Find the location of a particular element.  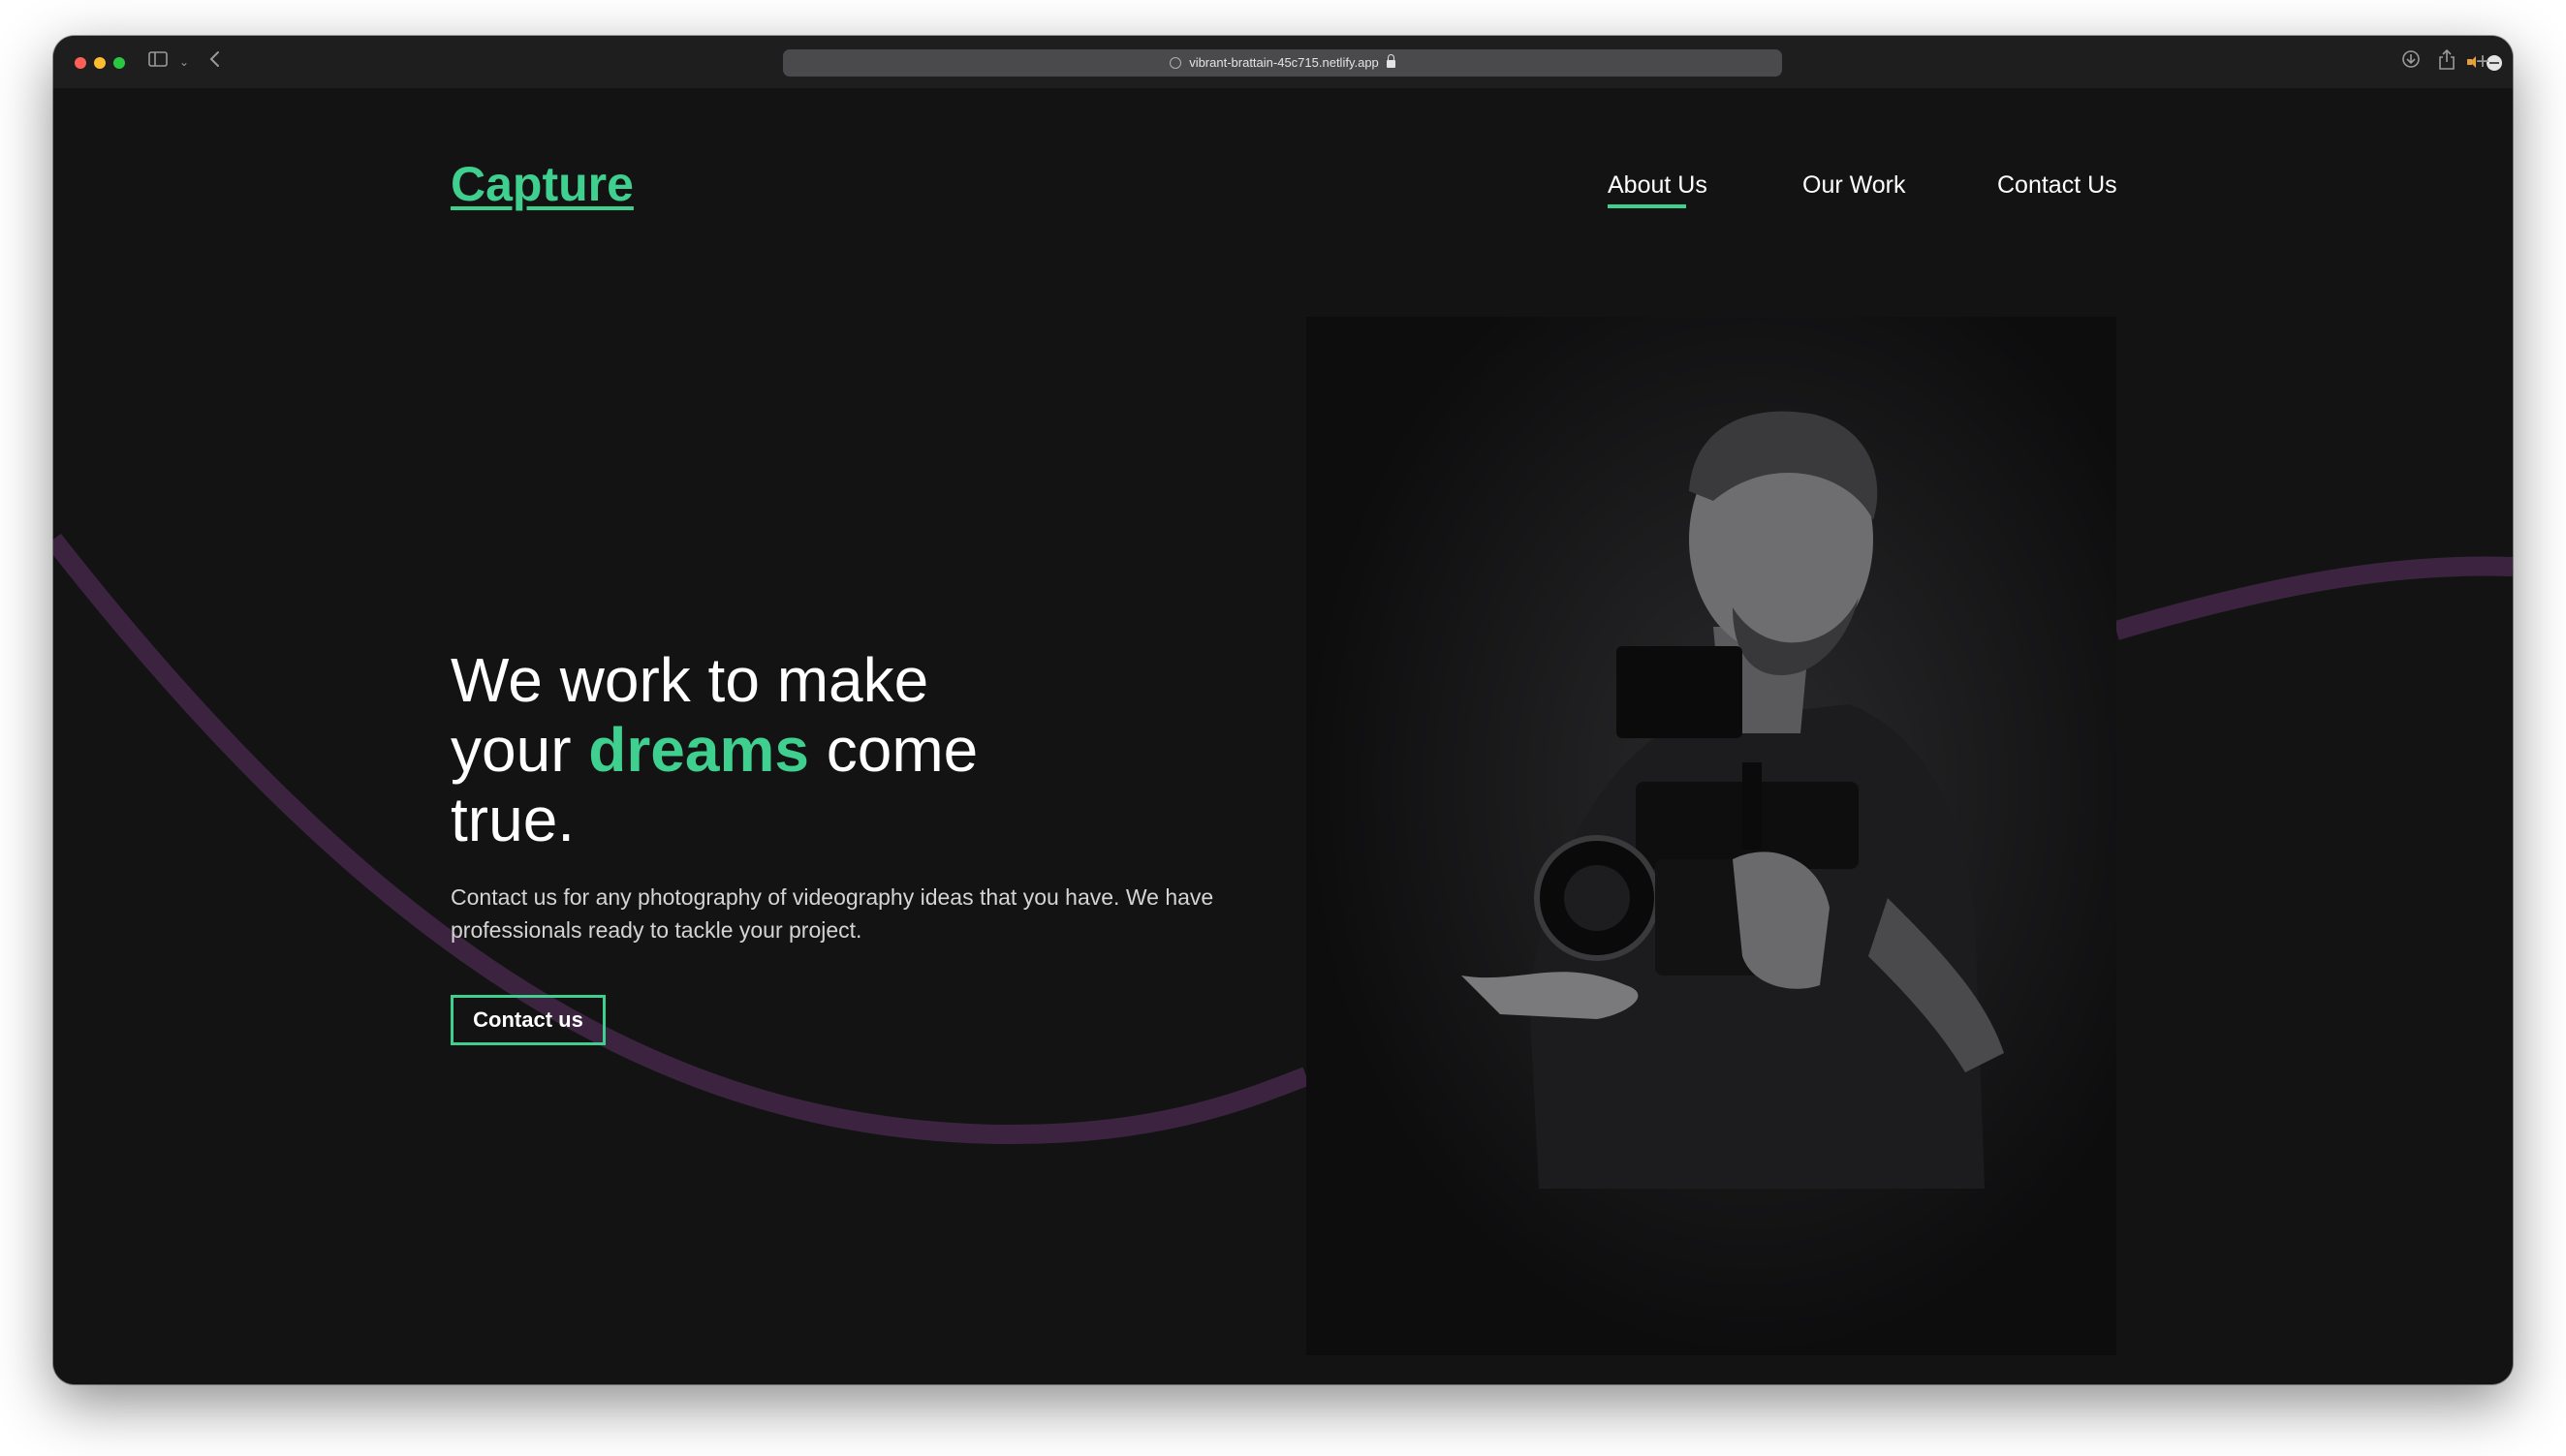

address-bar: vibrant-brattain-45c715.netlify.app is located at coordinates (1642, 63).